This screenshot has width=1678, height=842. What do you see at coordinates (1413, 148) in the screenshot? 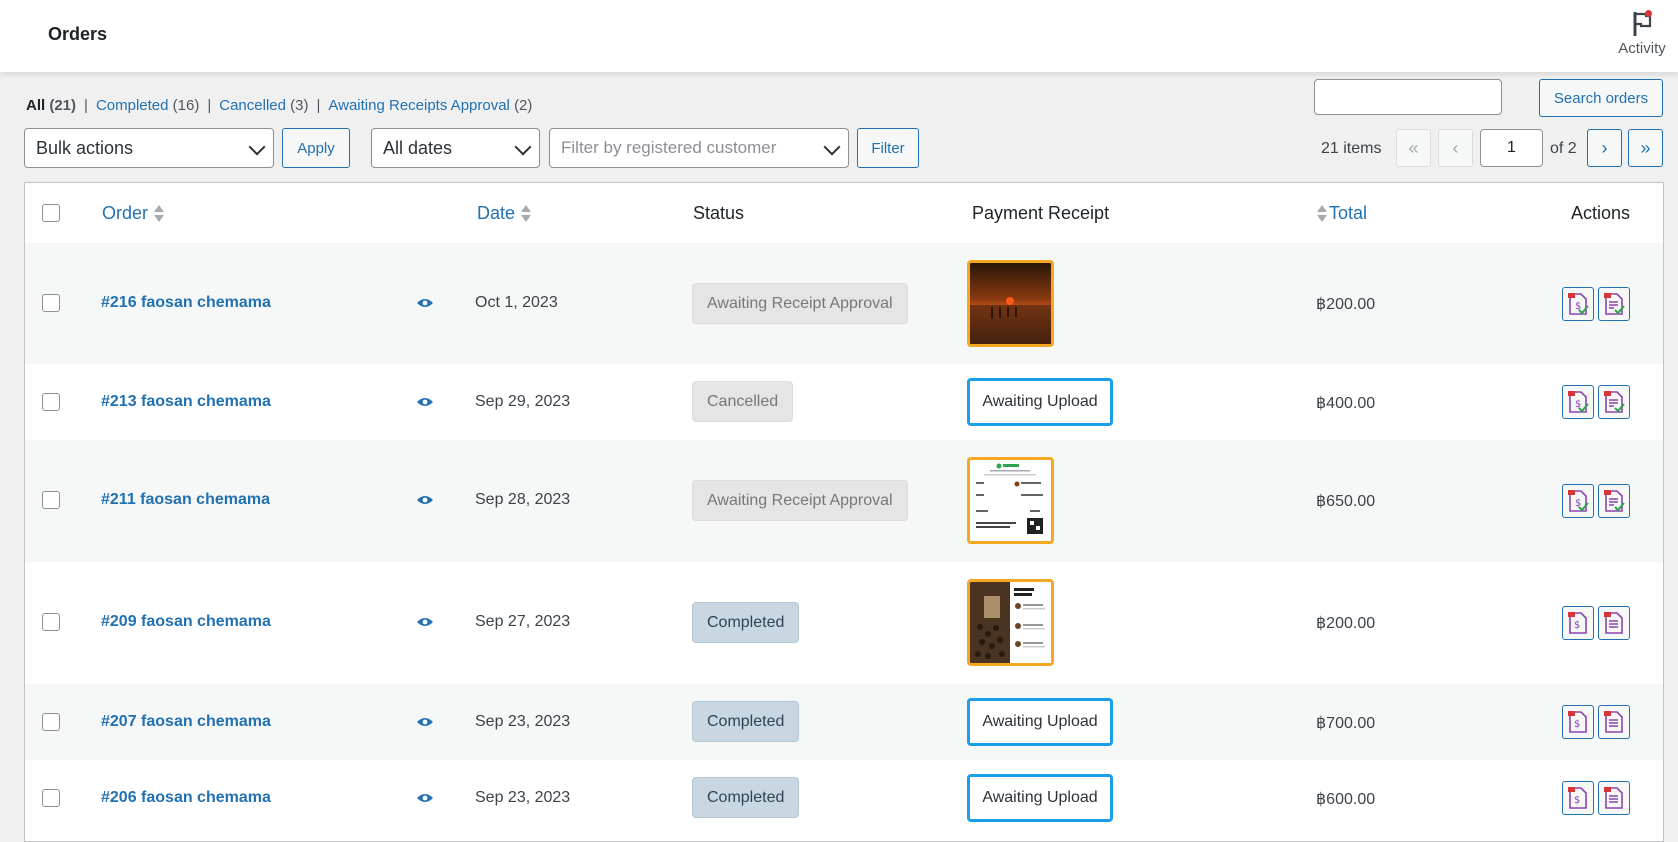
I see `first-page-button: «` at bounding box center [1413, 148].